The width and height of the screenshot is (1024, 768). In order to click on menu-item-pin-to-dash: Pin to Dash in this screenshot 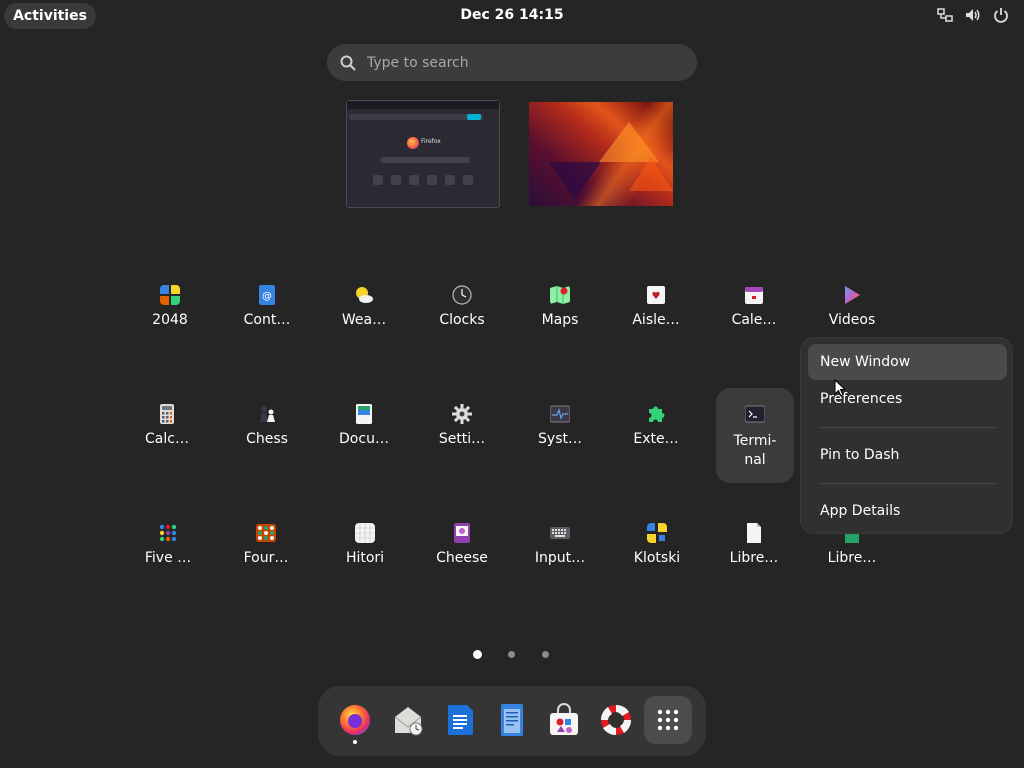, I will do `click(907, 455)`.